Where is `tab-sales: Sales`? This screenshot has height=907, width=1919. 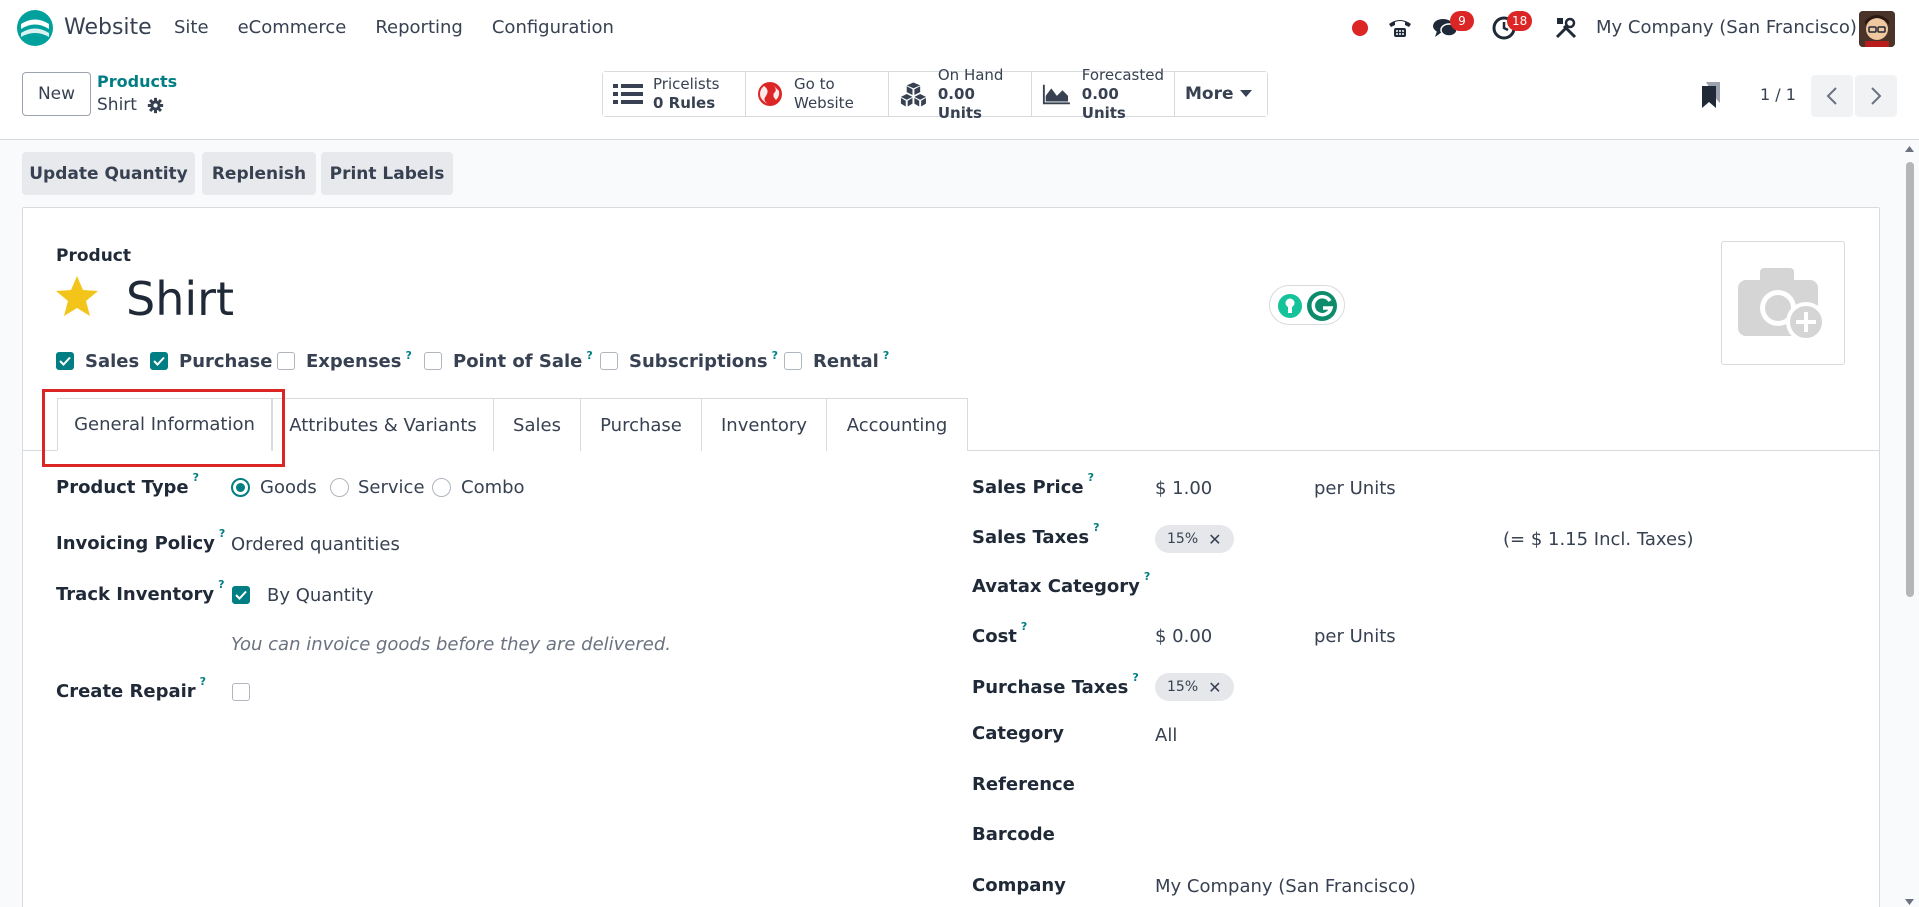 tab-sales: Sales is located at coordinates (537, 424).